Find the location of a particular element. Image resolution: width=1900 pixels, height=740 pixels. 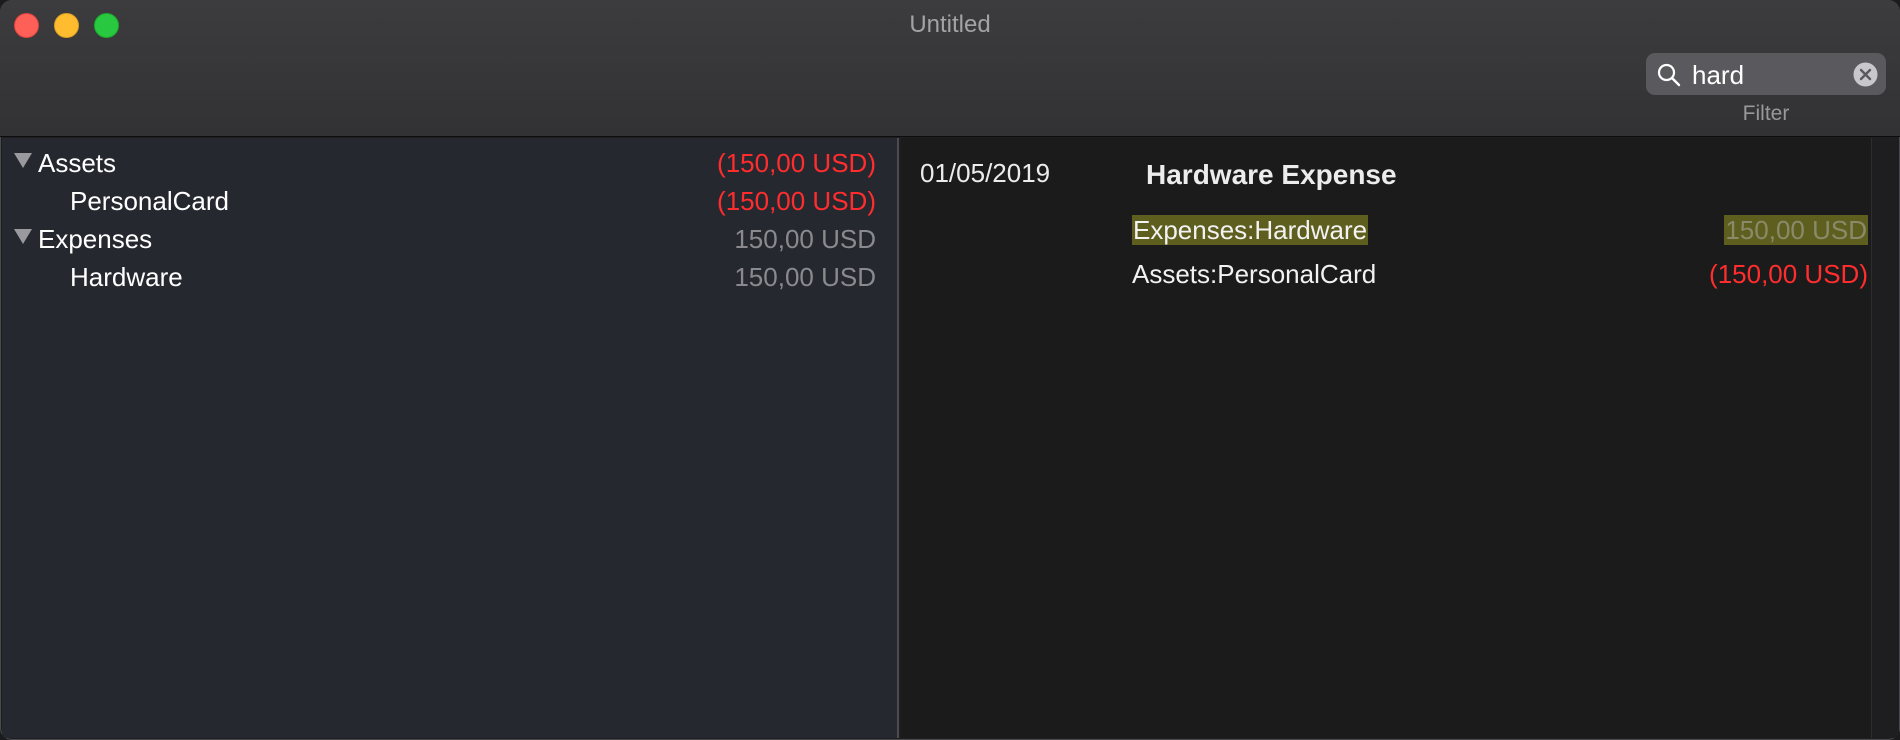

search-icon is located at coordinates (1669, 75).